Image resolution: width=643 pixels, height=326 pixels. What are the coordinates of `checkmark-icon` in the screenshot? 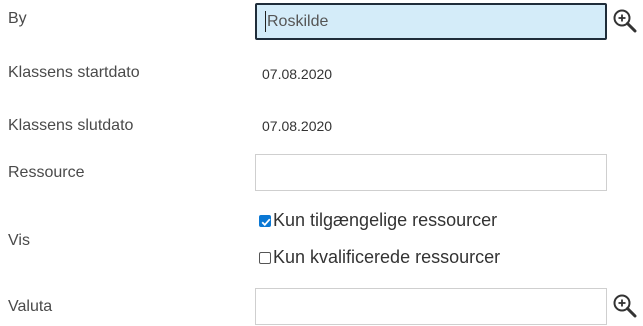 It's located at (266, 222).